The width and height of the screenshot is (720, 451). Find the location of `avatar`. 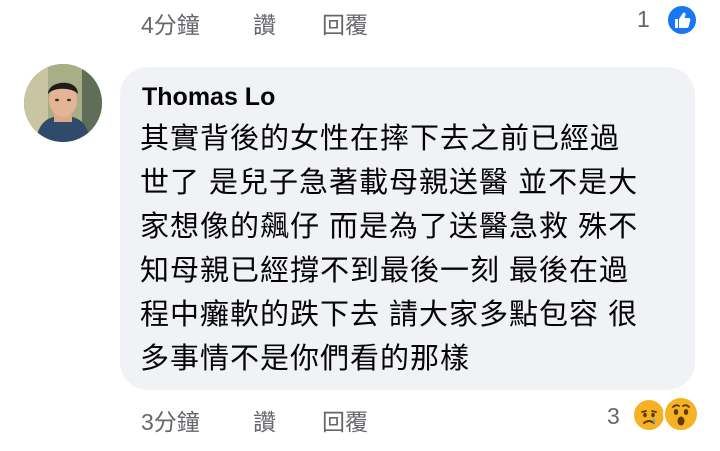

avatar is located at coordinates (63, 103).